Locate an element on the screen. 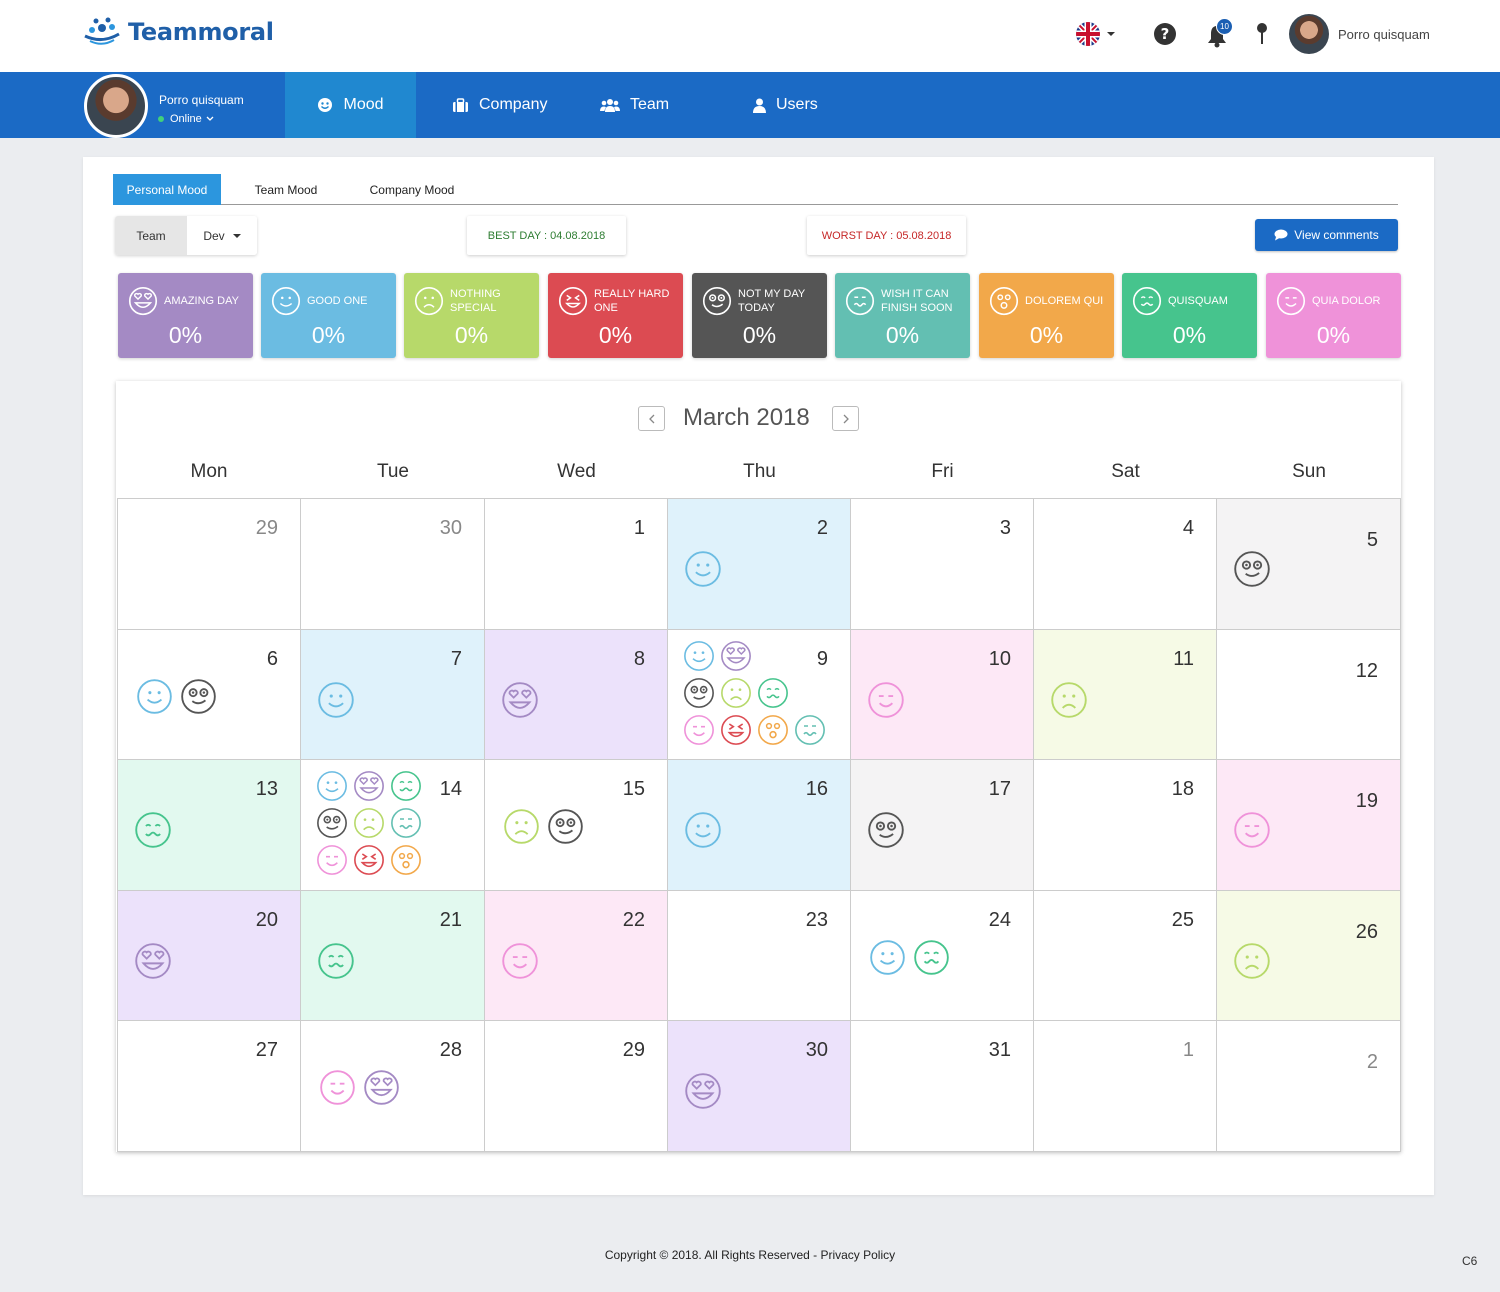 The height and width of the screenshot is (1292, 1500). calendar-day: 5 is located at coordinates (1309, 564).